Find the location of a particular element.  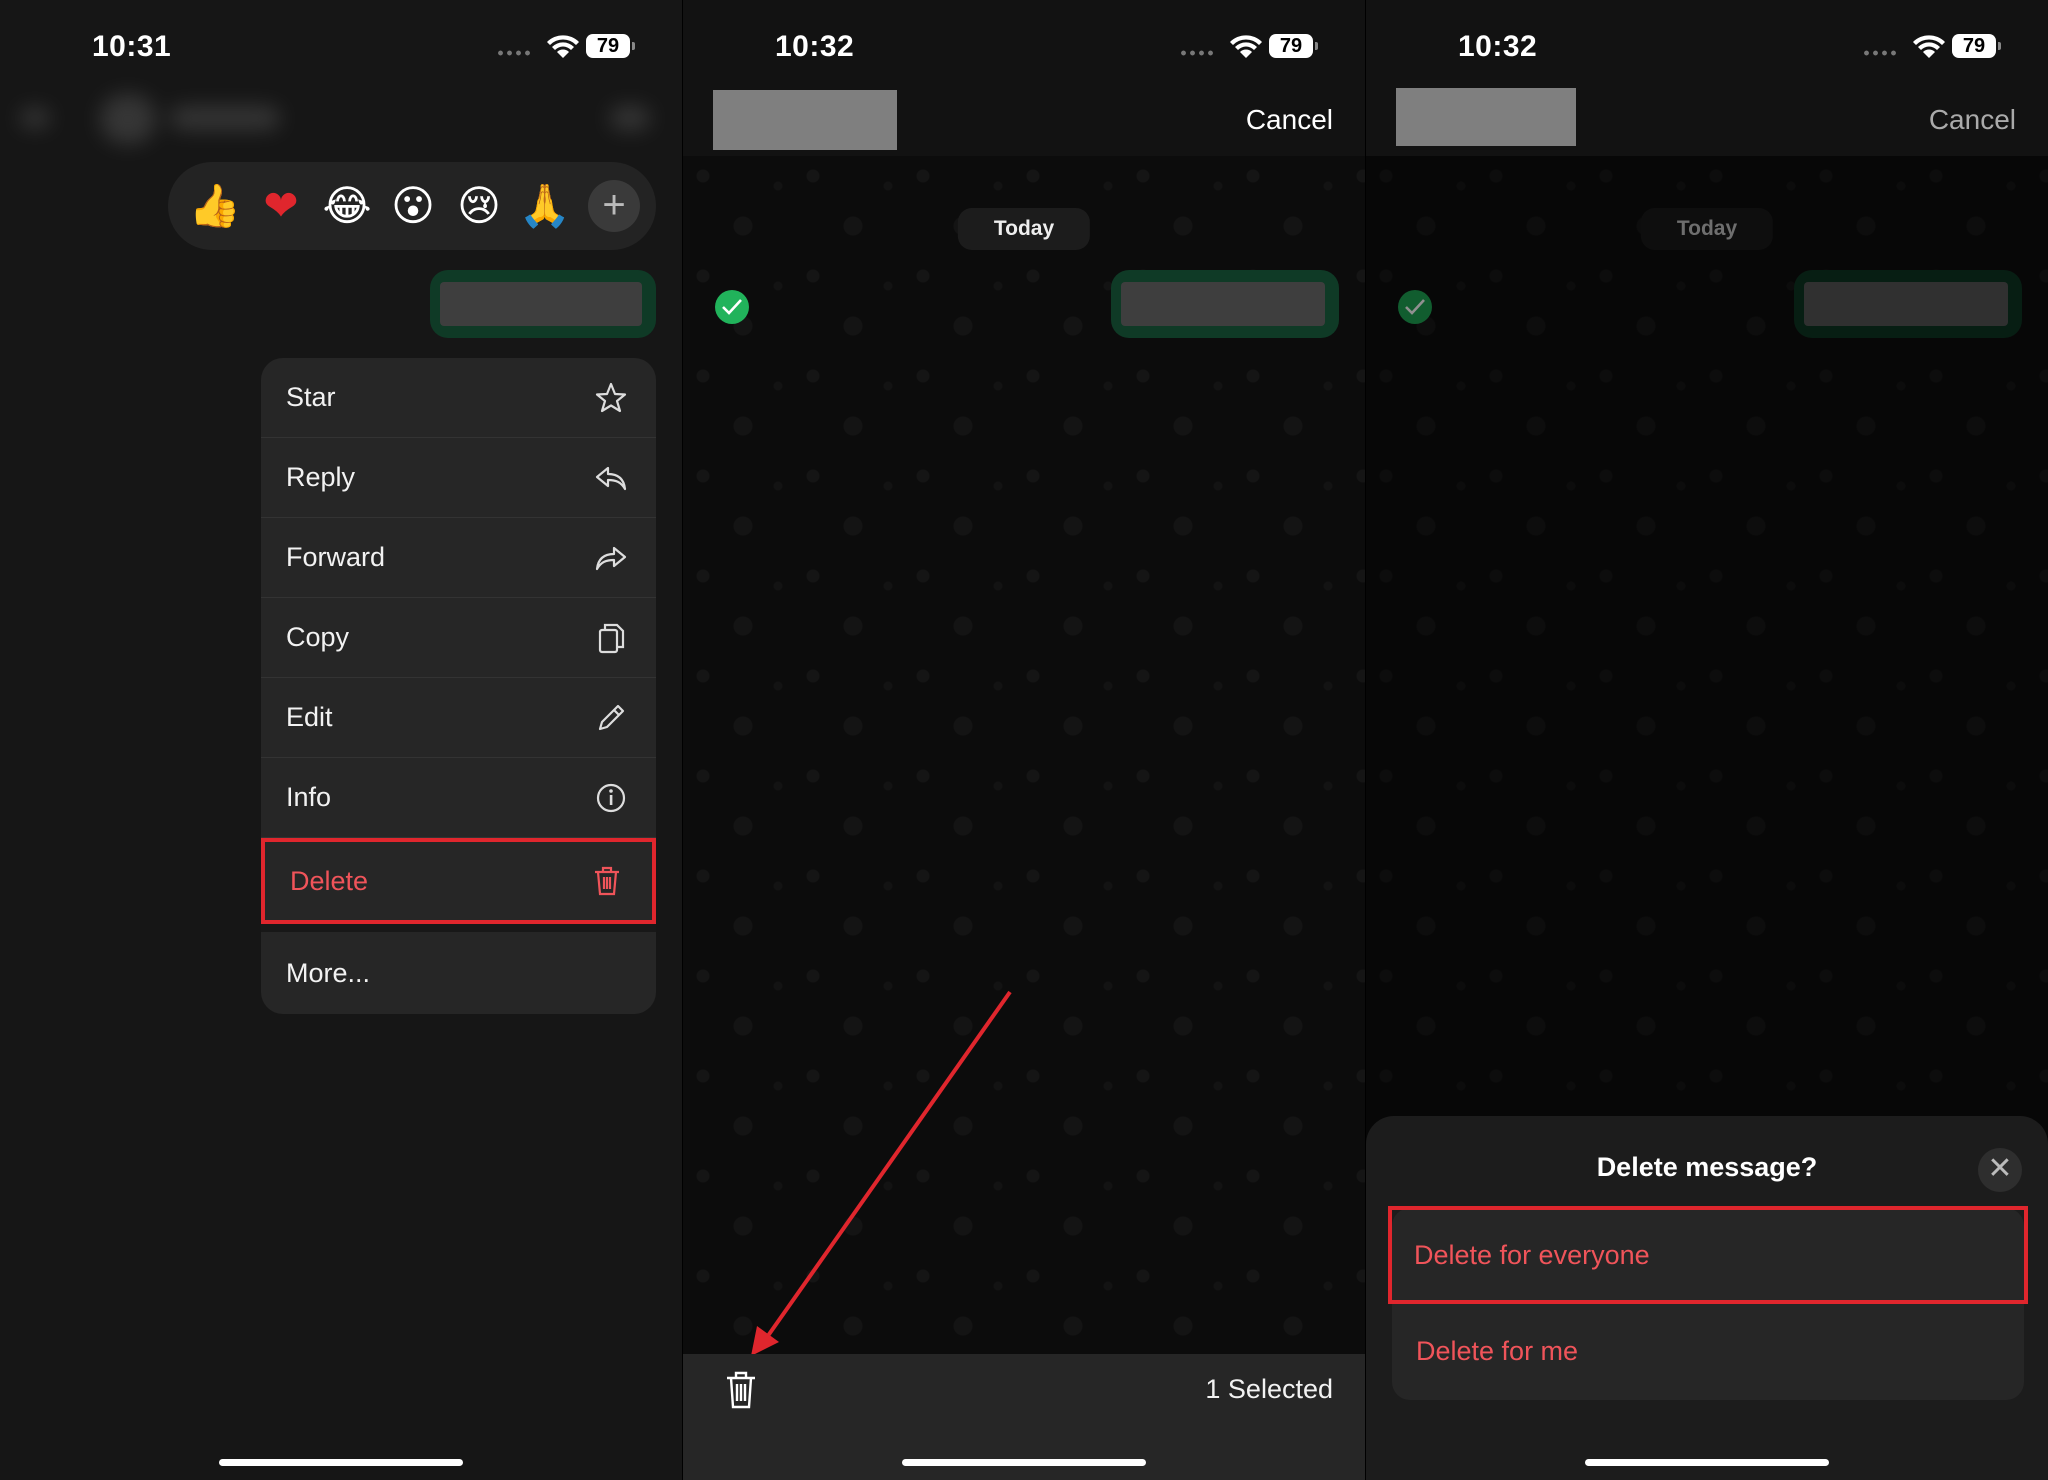

pencil-icon is located at coordinates (611, 717).